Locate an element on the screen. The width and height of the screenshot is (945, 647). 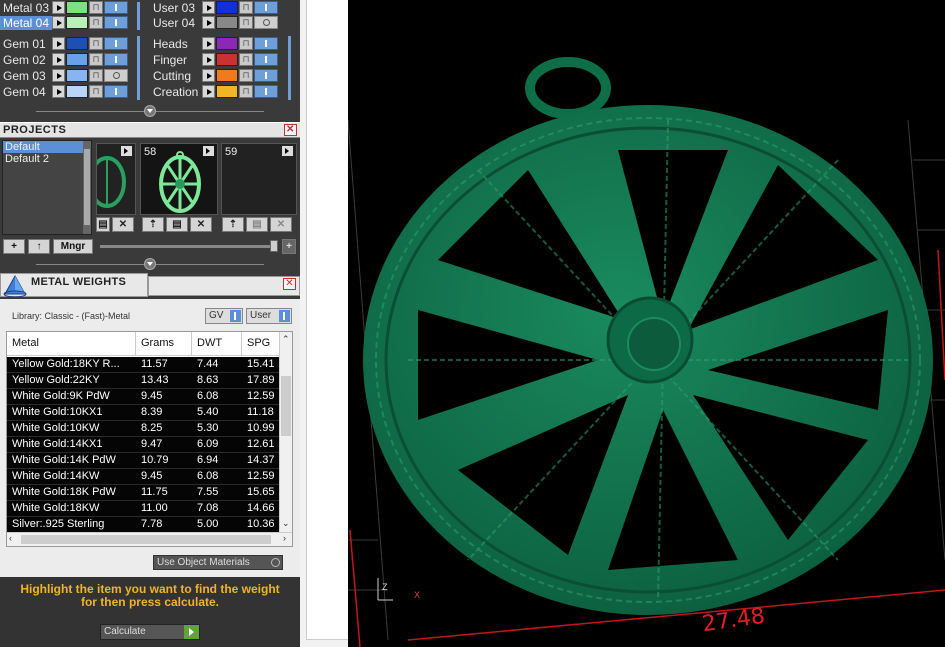
layer-name: Gem 02 is located at coordinates (26, 60).